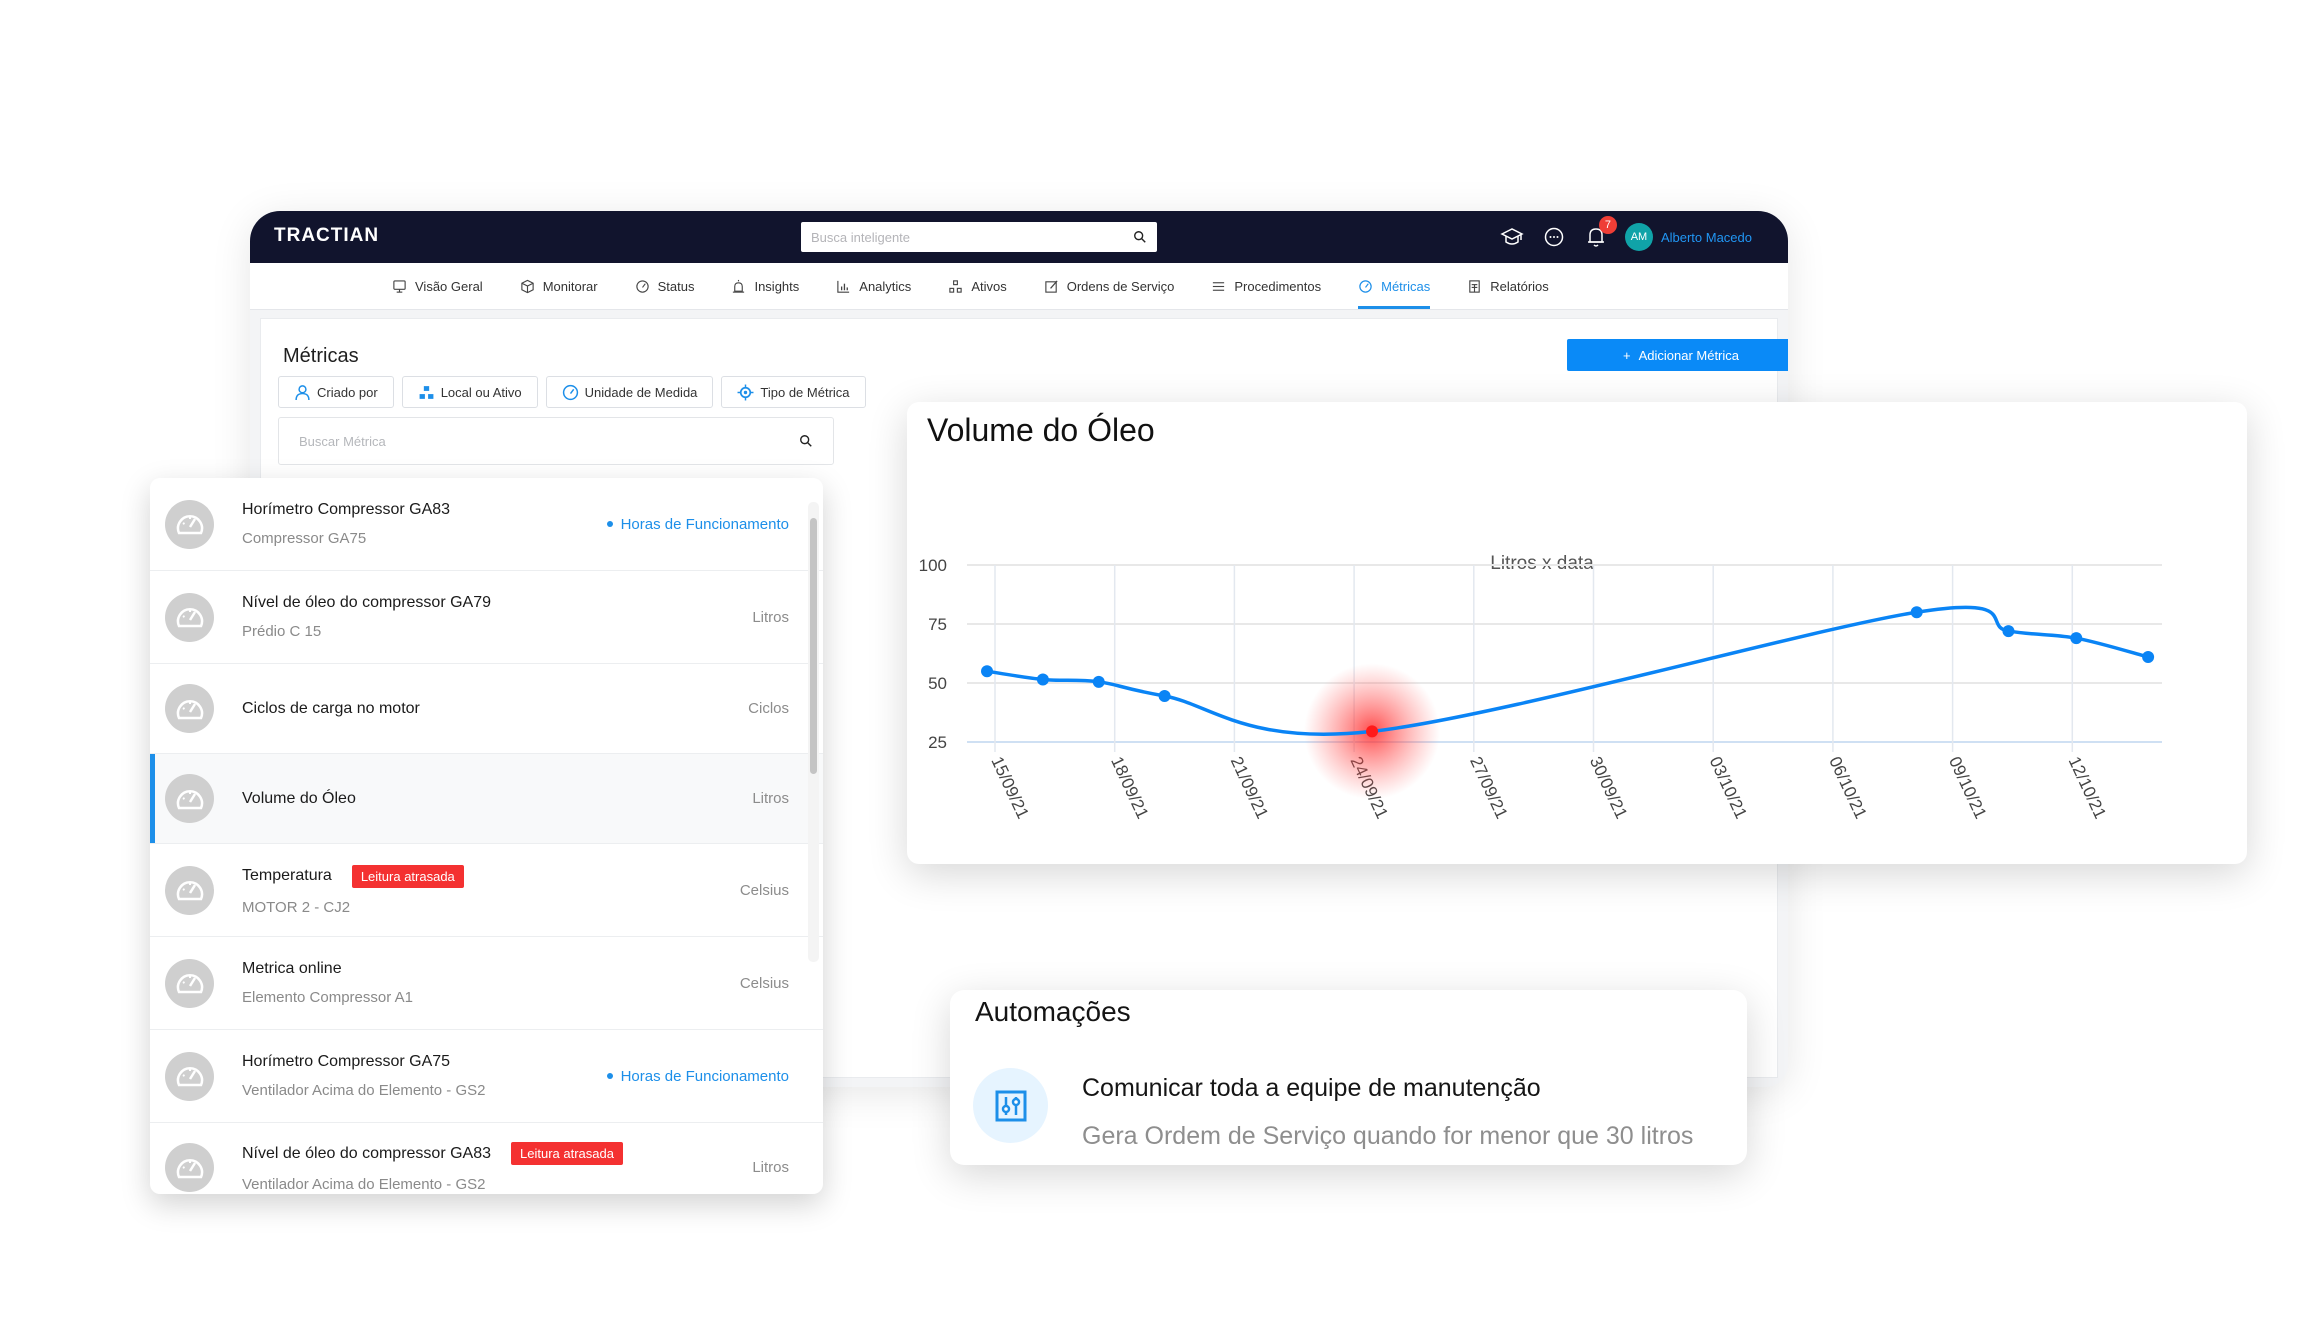  Describe the element at coordinates (336, 392) in the screenshot. I see `filter-created-by: Criado por` at that location.